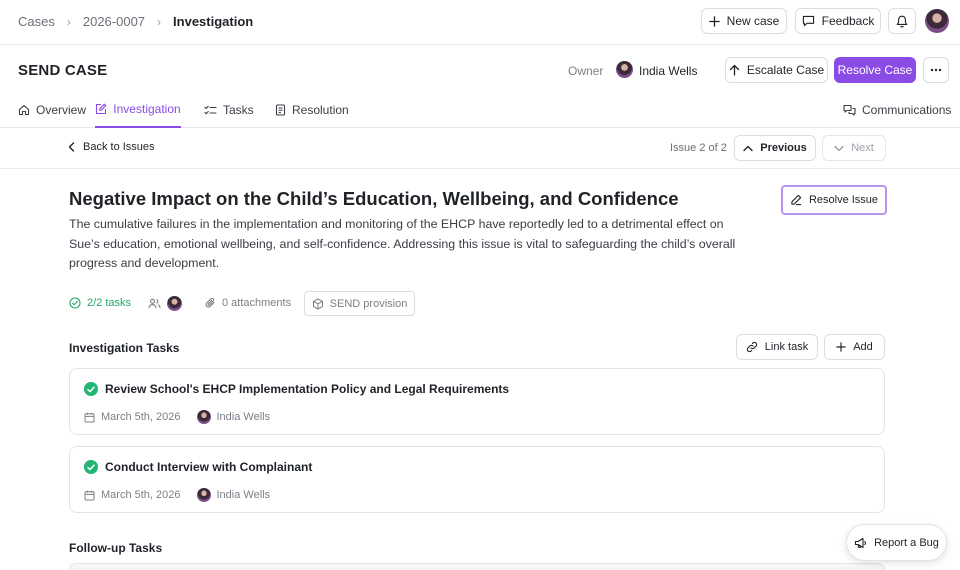 This screenshot has width=960, height=570. What do you see at coordinates (238, 110) in the screenshot?
I see `tab-tasks-label: Tasks` at bounding box center [238, 110].